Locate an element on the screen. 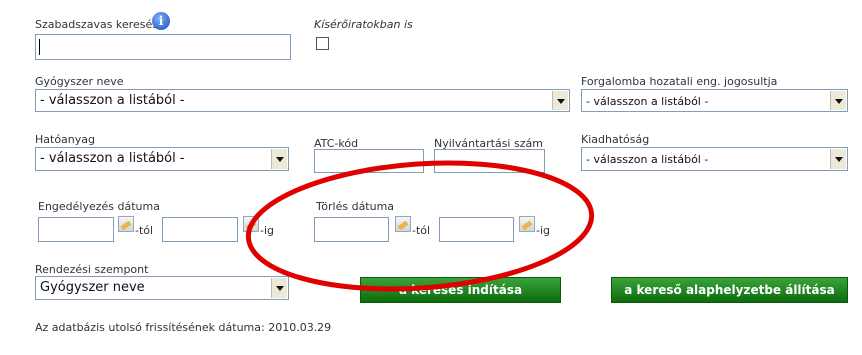  dispensing-label: Kiadhatóság is located at coordinates (615, 139).